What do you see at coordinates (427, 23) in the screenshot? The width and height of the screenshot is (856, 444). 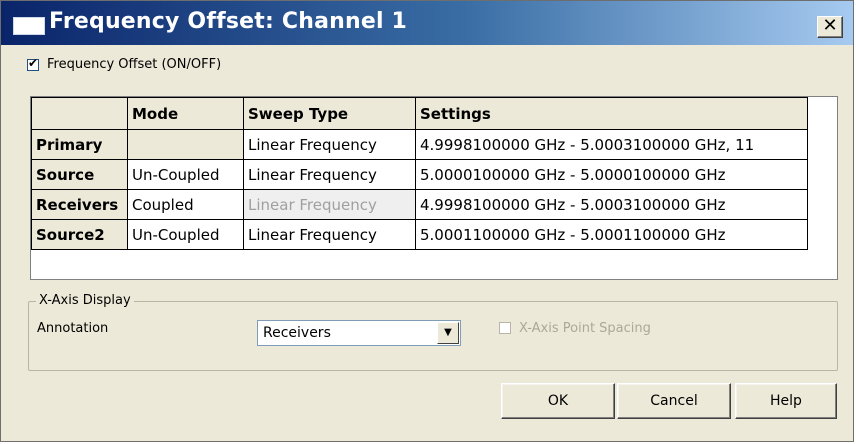 I see `title-bar: Frequency Offset: Channel 1 ✕` at bounding box center [427, 23].